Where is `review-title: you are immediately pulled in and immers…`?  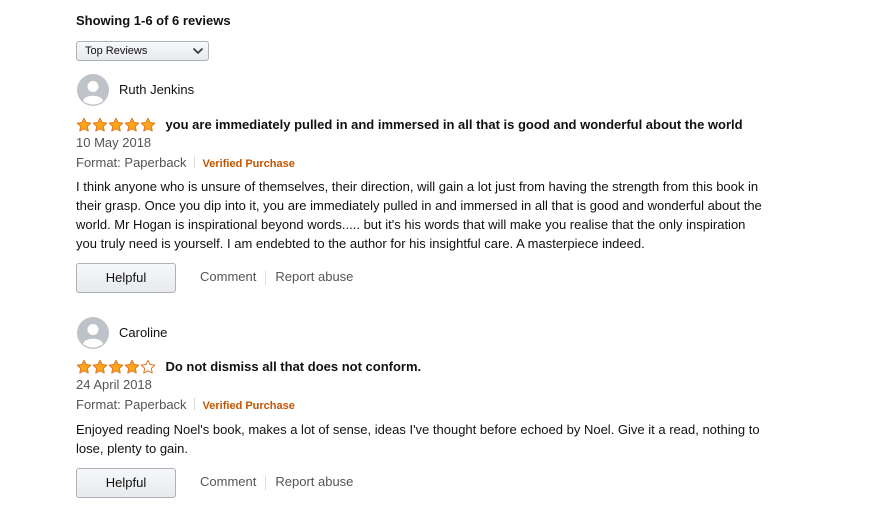
review-title: you are immediately pulled in and immers… is located at coordinates (453, 124).